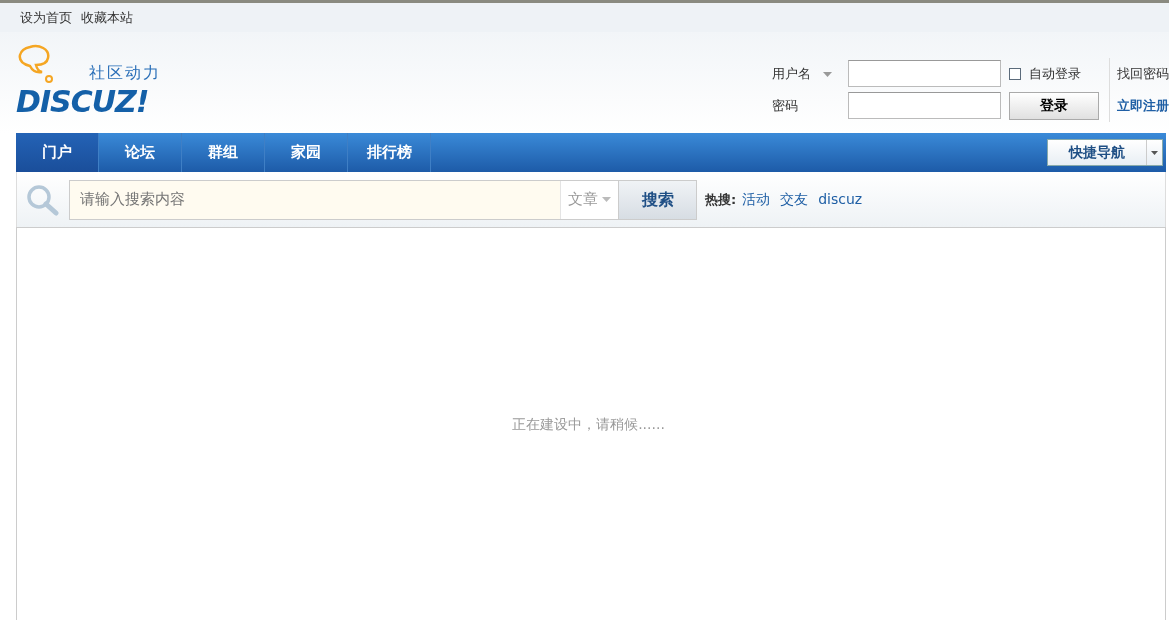 This screenshot has width=1169, height=620. I want to click on hot-search-link: discuz, so click(840, 199).